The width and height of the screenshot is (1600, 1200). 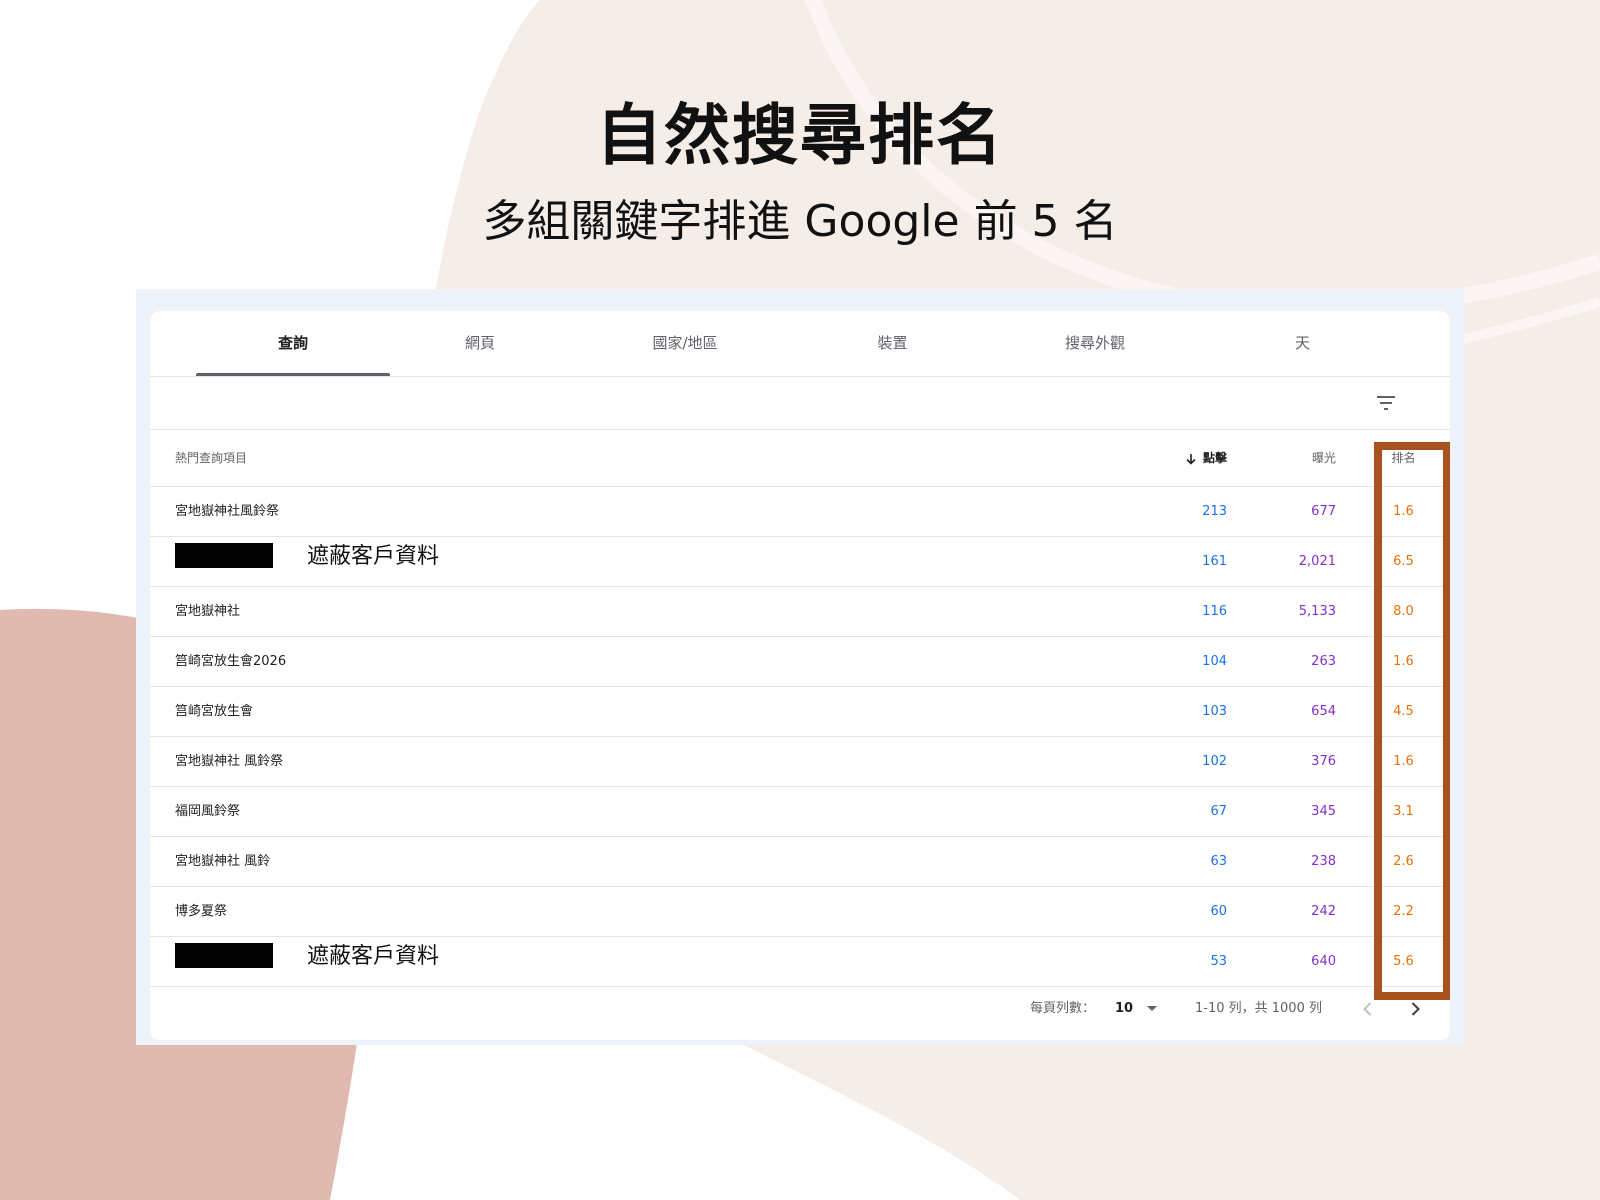 I want to click on tab-queries: 查詢, so click(x=293, y=343).